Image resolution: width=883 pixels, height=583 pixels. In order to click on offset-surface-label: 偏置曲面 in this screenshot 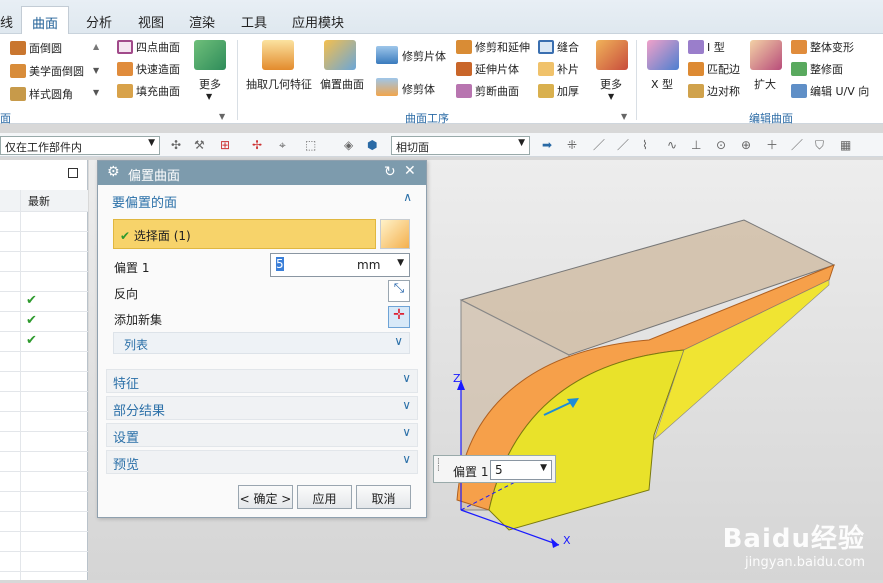, I will do `click(342, 84)`.